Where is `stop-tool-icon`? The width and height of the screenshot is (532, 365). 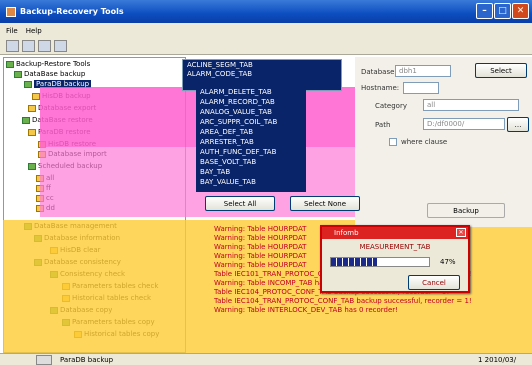 stop-tool-icon is located at coordinates (44, 46).